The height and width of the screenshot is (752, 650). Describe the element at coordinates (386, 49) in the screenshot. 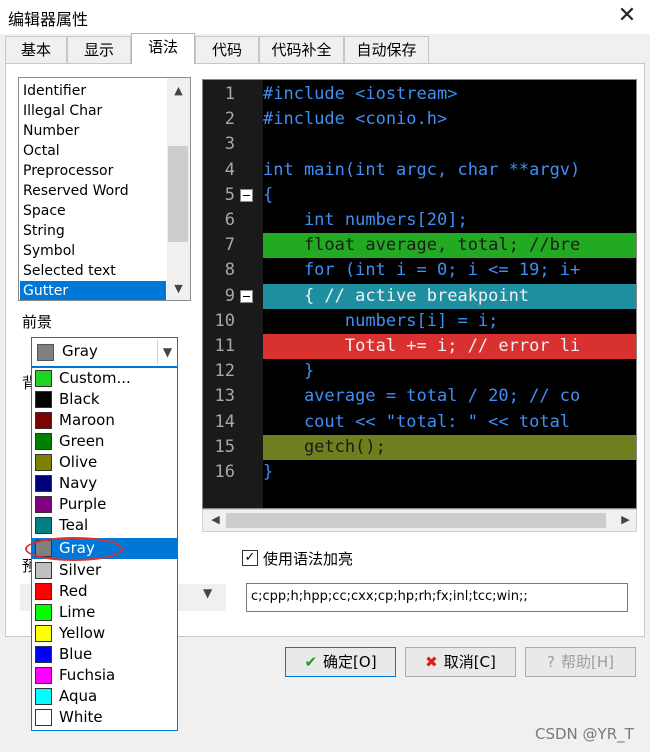

I see `tab-autosave: 自动保存` at that location.